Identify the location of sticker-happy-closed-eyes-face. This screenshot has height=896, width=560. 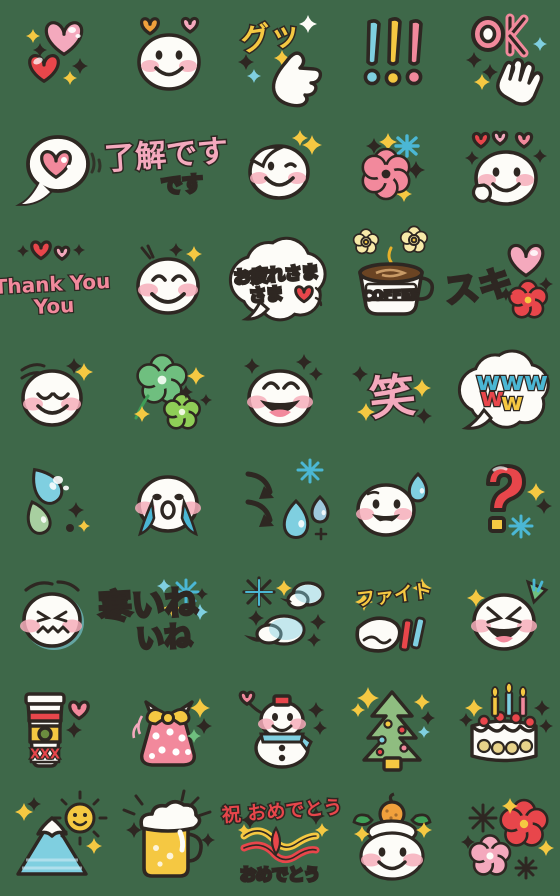
(168, 280).